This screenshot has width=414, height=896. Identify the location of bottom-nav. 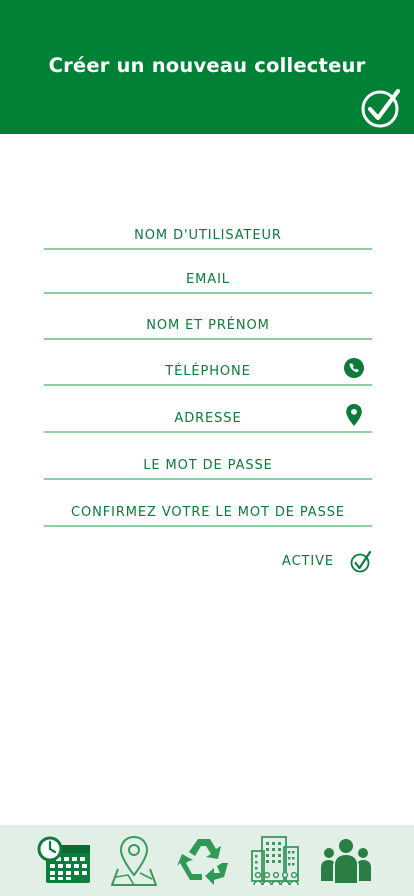
(207, 860).